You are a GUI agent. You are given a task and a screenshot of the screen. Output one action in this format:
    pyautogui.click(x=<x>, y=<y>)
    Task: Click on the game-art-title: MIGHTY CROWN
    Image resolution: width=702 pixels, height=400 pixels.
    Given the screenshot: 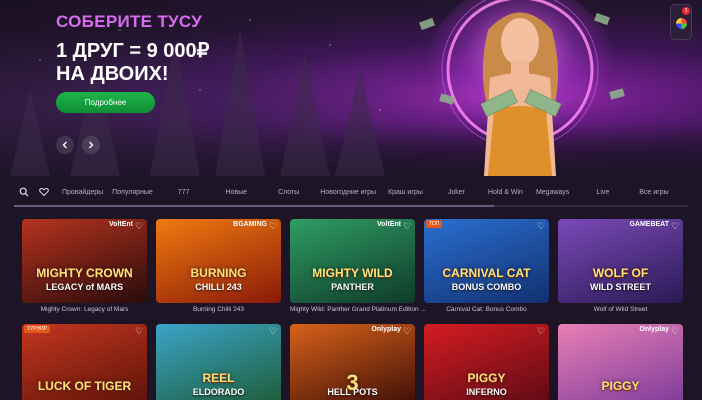 What is the action you would take?
    pyautogui.click(x=84, y=273)
    